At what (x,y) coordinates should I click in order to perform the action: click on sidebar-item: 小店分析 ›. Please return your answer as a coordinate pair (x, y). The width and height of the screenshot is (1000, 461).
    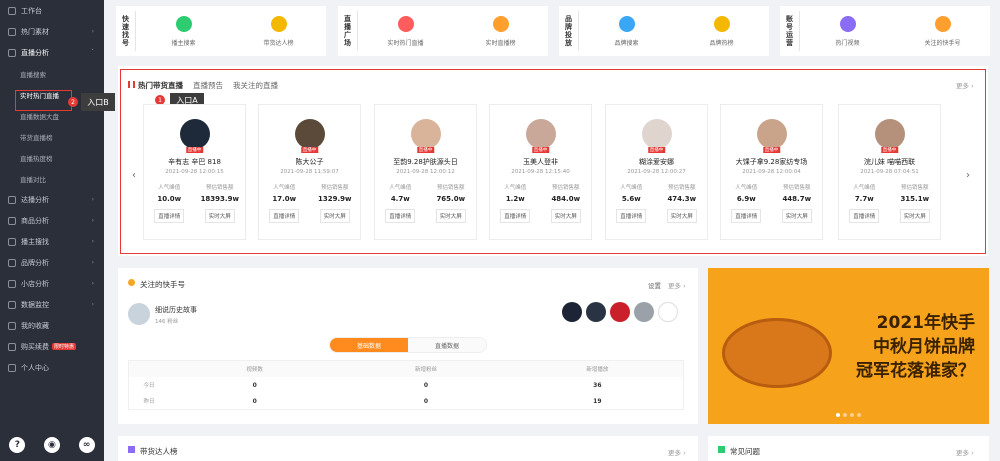
    Looking at the image, I should click on (52, 283).